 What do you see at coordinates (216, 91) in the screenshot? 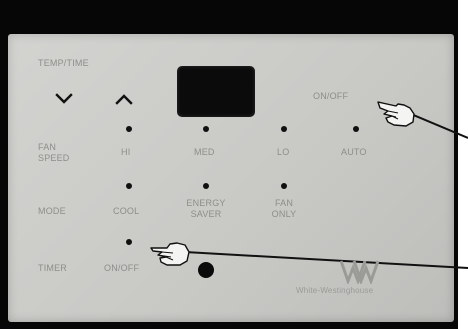
I see `digital-display` at bounding box center [216, 91].